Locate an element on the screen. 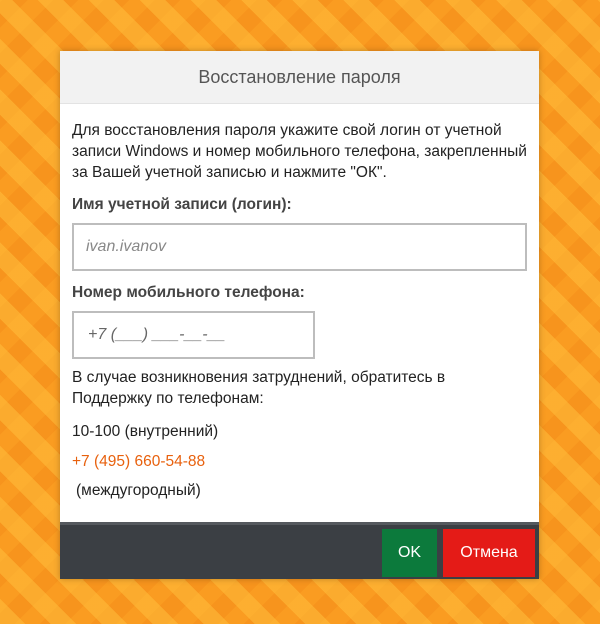 The width and height of the screenshot is (600, 624). phone-input is located at coordinates (193, 335).